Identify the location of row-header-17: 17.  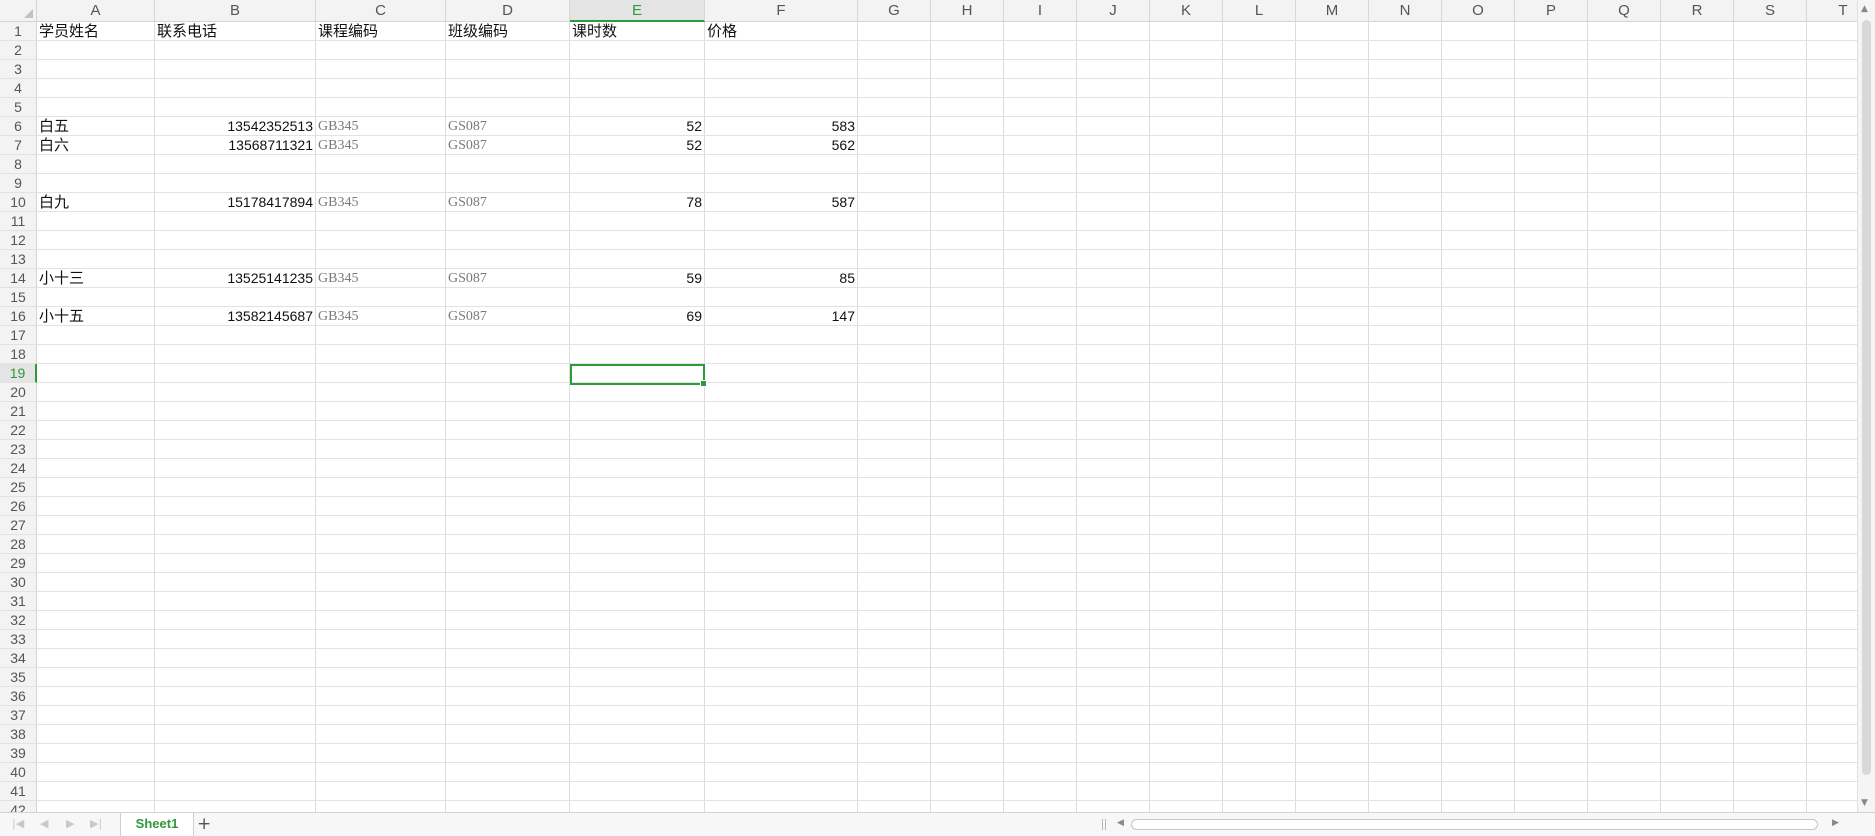
(18, 335).